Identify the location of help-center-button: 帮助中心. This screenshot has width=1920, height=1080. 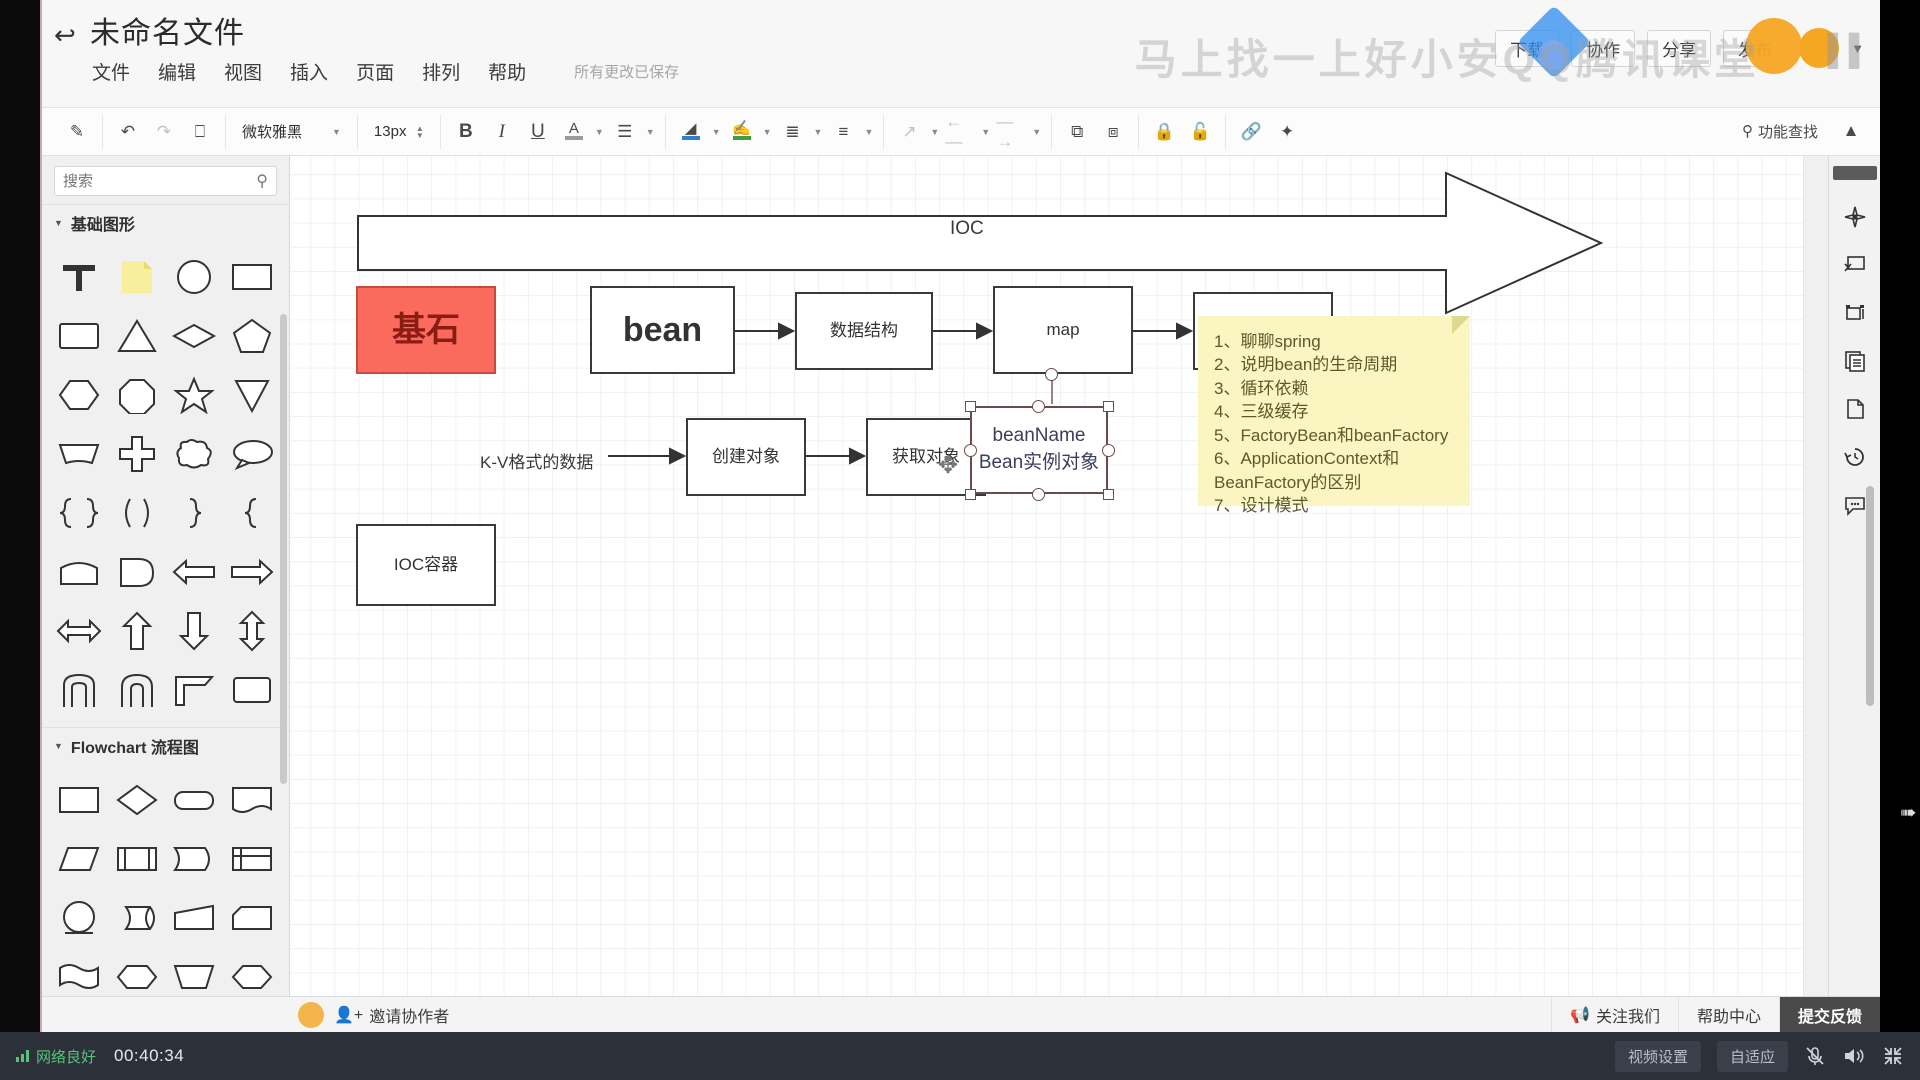
(1728, 1014).